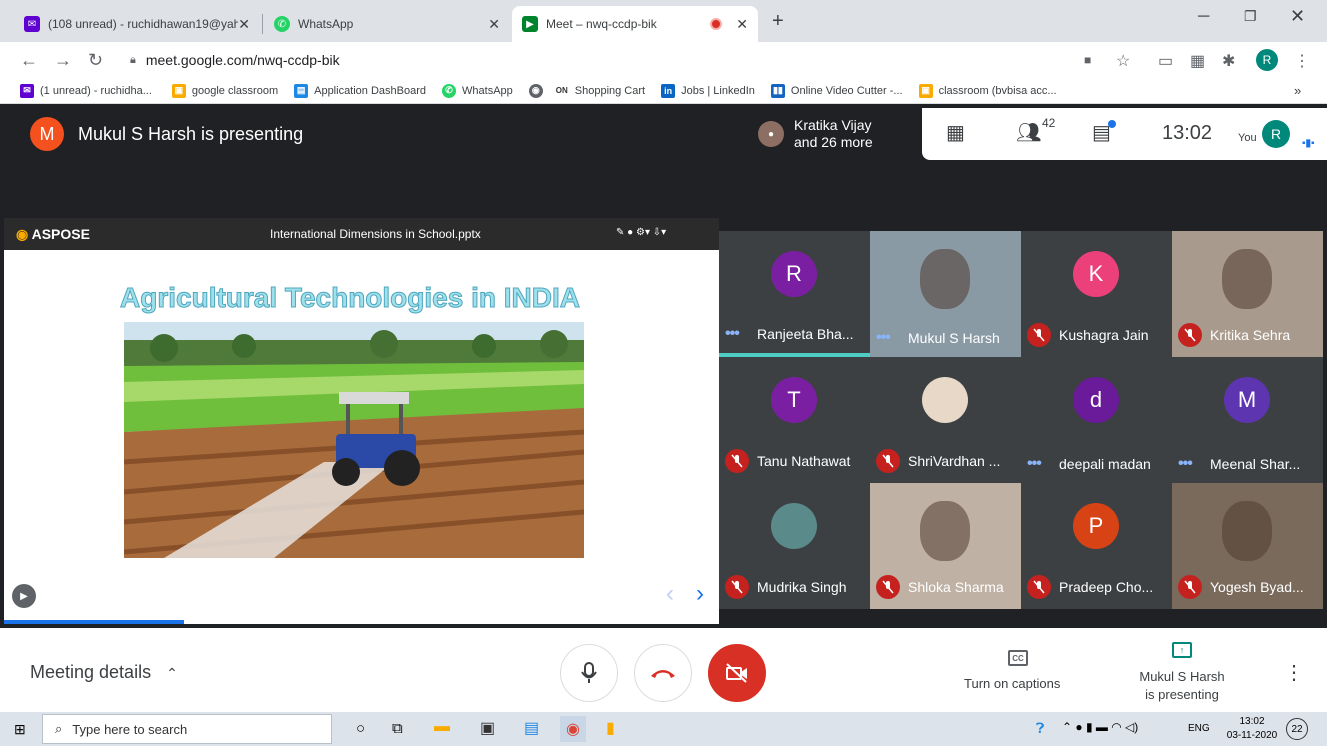 This screenshot has height=746, width=1327. I want to click on previous-slide-button: ‹, so click(670, 594).